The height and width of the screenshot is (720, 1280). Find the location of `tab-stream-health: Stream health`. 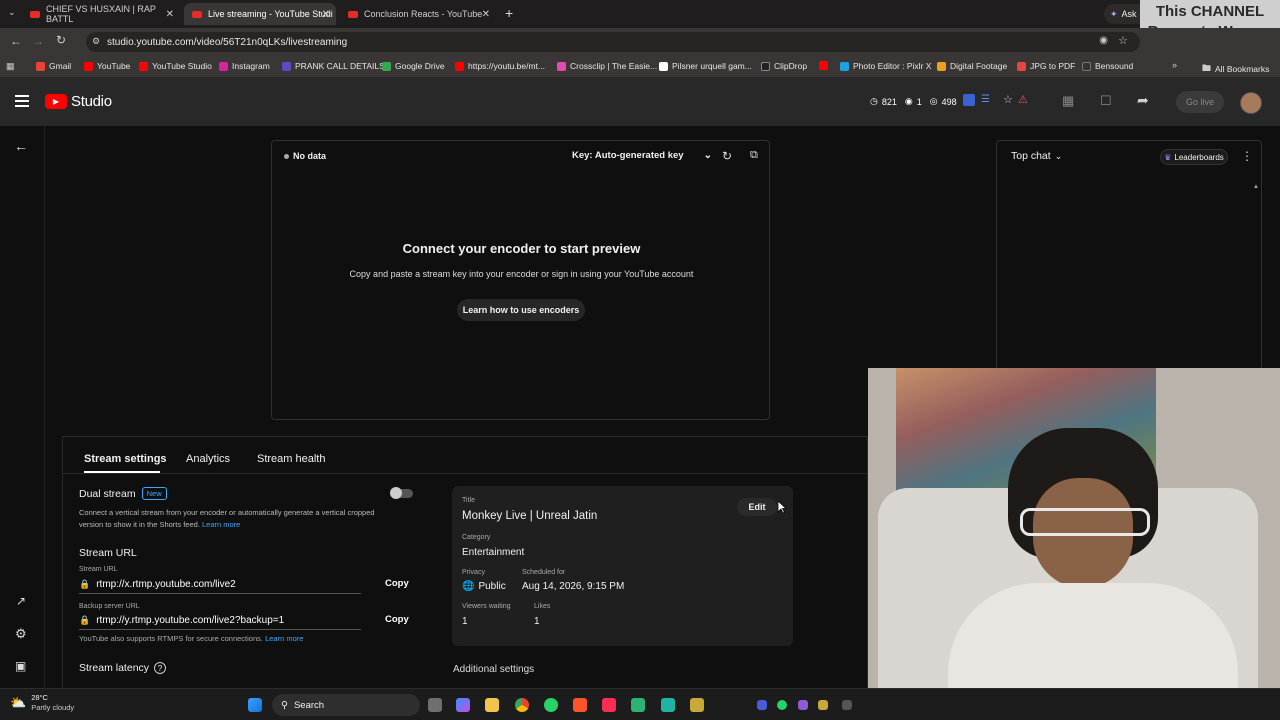

tab-stream-health: Stream health is located at coordinates (291, 459).